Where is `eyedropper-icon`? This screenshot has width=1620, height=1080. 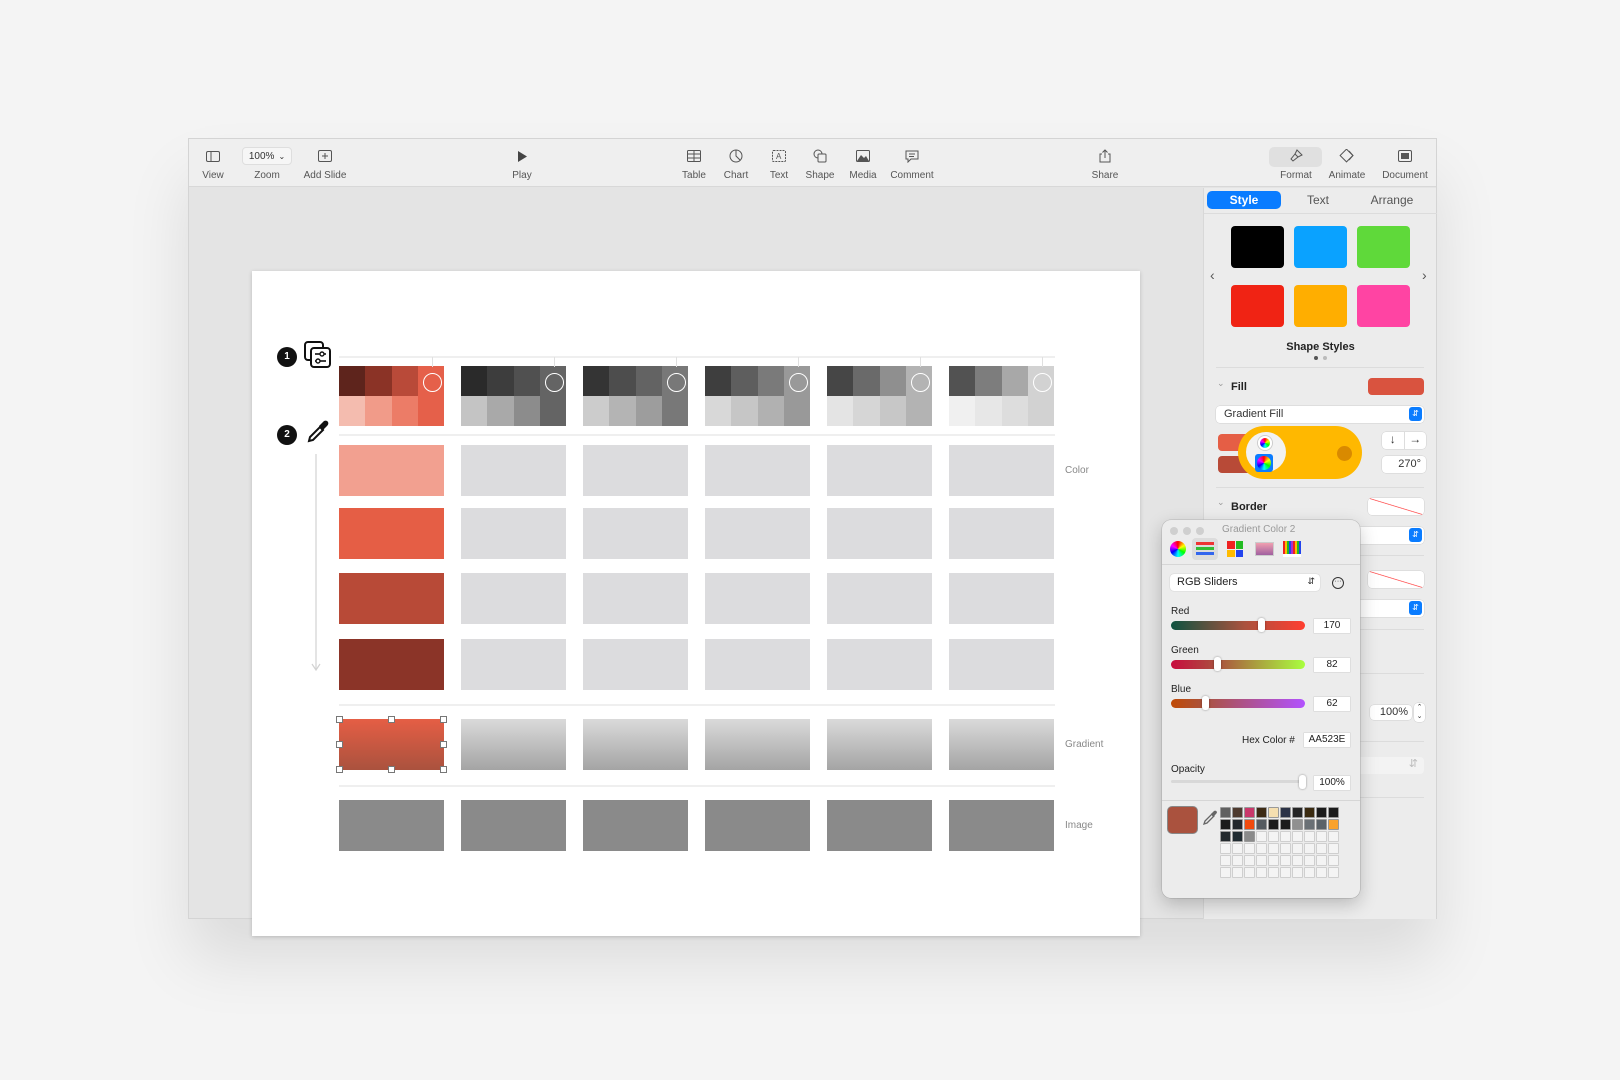
eyedropper-icon is located at coordinates (1210, 818).